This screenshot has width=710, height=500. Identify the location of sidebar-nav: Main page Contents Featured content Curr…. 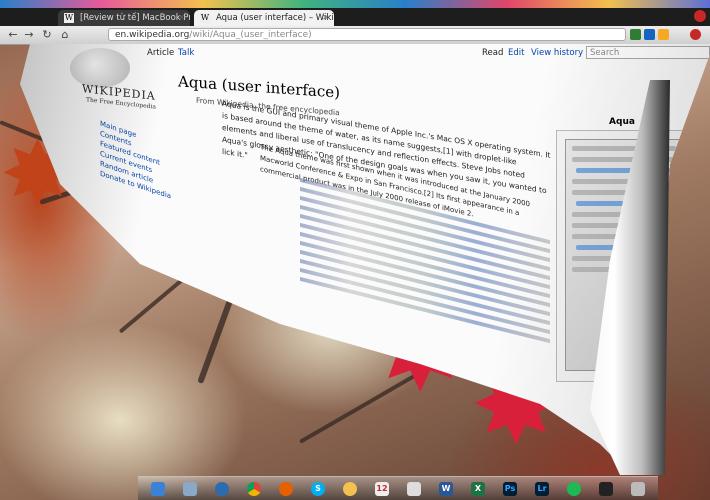
(135, 159).